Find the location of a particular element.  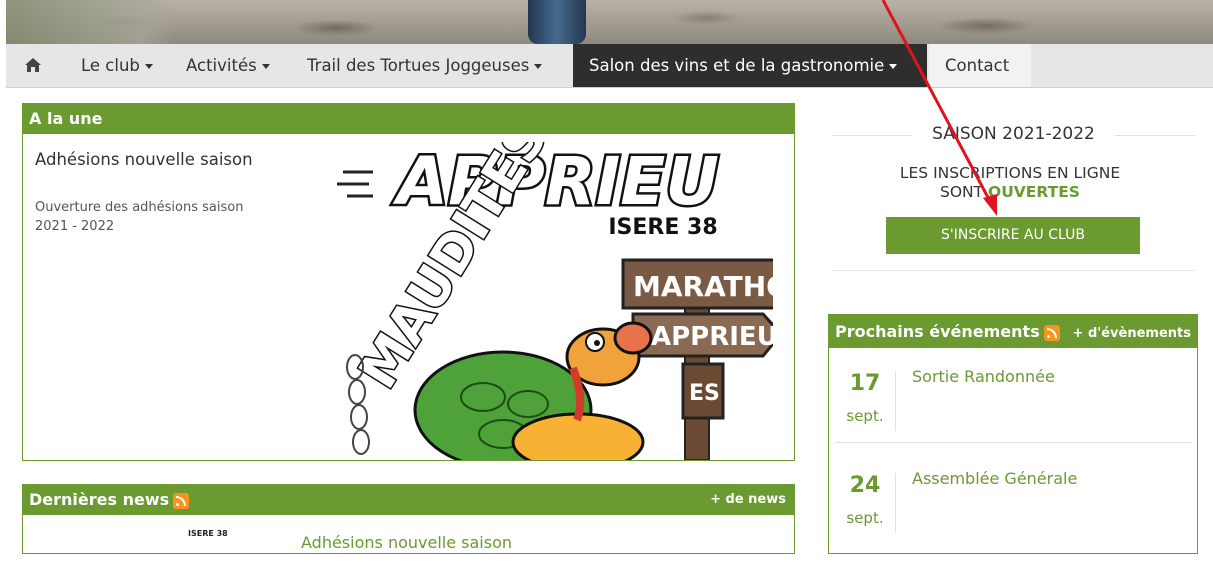

saison-title: SAISON 2021-2022 is located at coordinates (1013, 134).